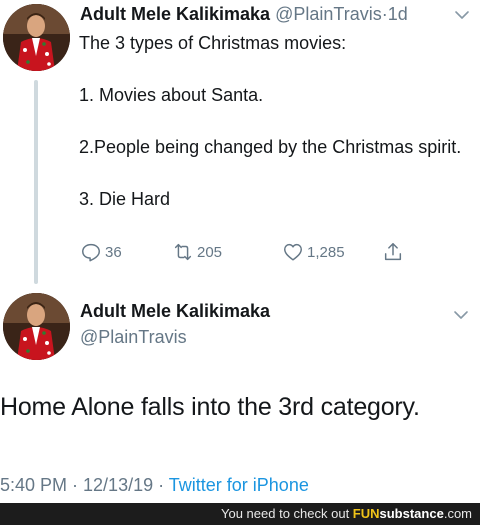  I want to click on like-button: 1,285, so click(313, 252).